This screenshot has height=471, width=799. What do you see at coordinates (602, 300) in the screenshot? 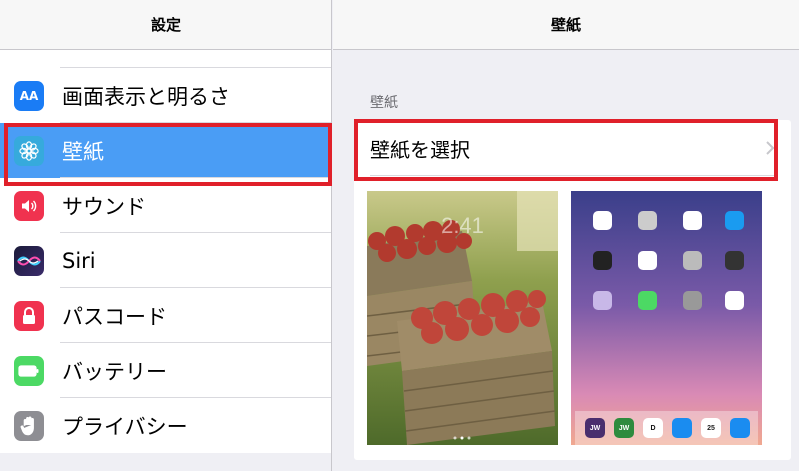
I see `folder-icon` at bounding box center [602, 300].